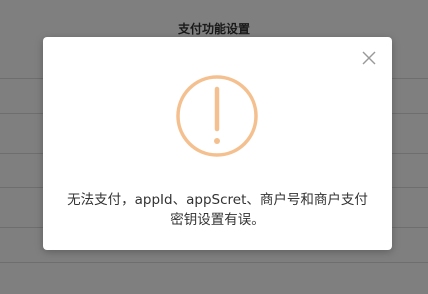  I want to click on error-message: 无法支付，appId、appScret、商户号和商户支付 密钥设置有误。, so click(217, 210).